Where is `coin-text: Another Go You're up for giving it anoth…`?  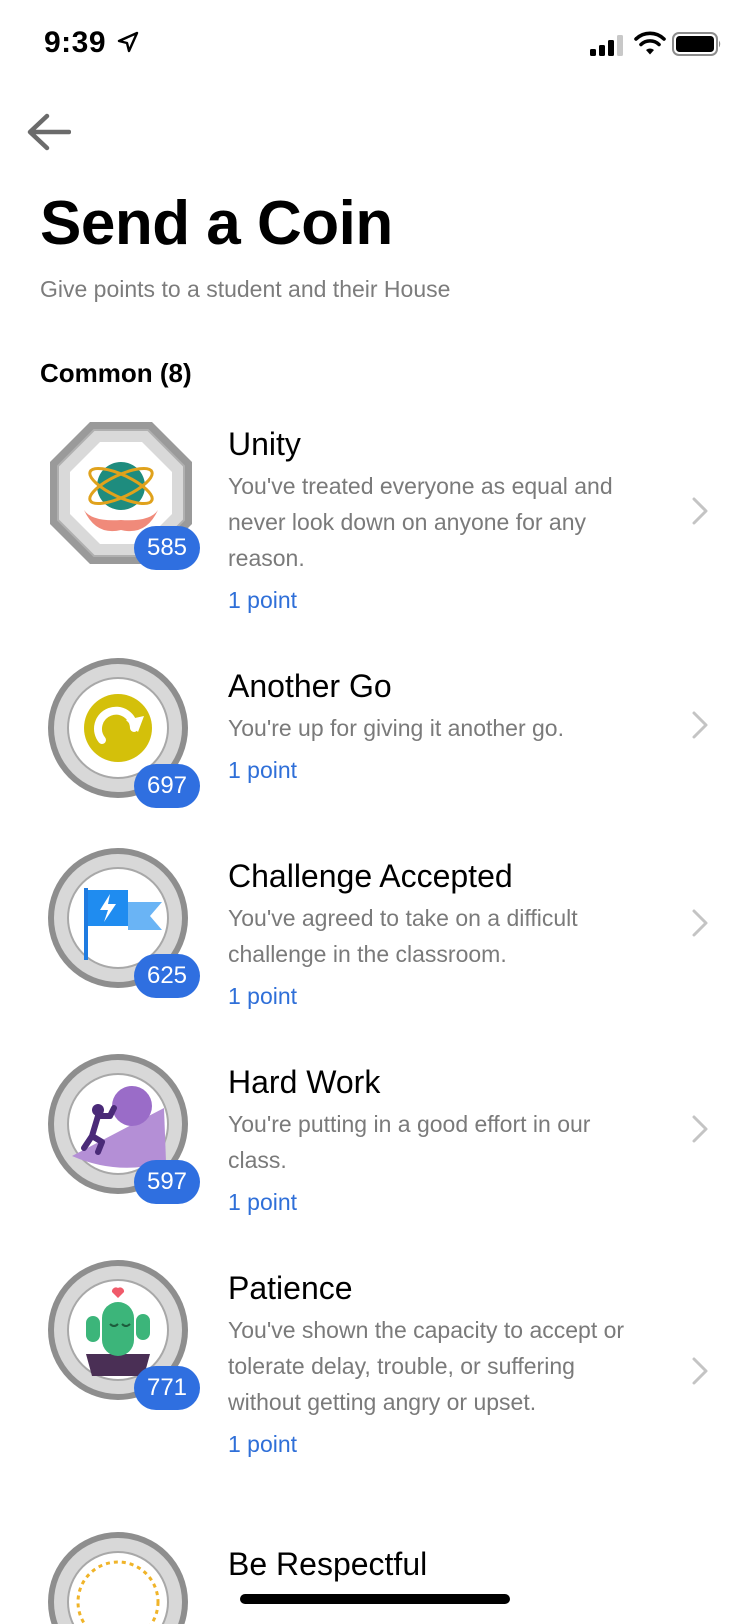
coin-text: Another Go You're up for giving it anoth… is located at coordinates (438, 727).